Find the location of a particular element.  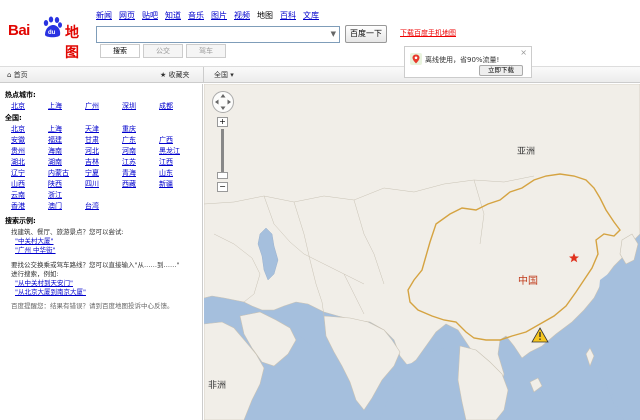

search-examples-title: 搜索示例: is located at coordinates (20, 221).